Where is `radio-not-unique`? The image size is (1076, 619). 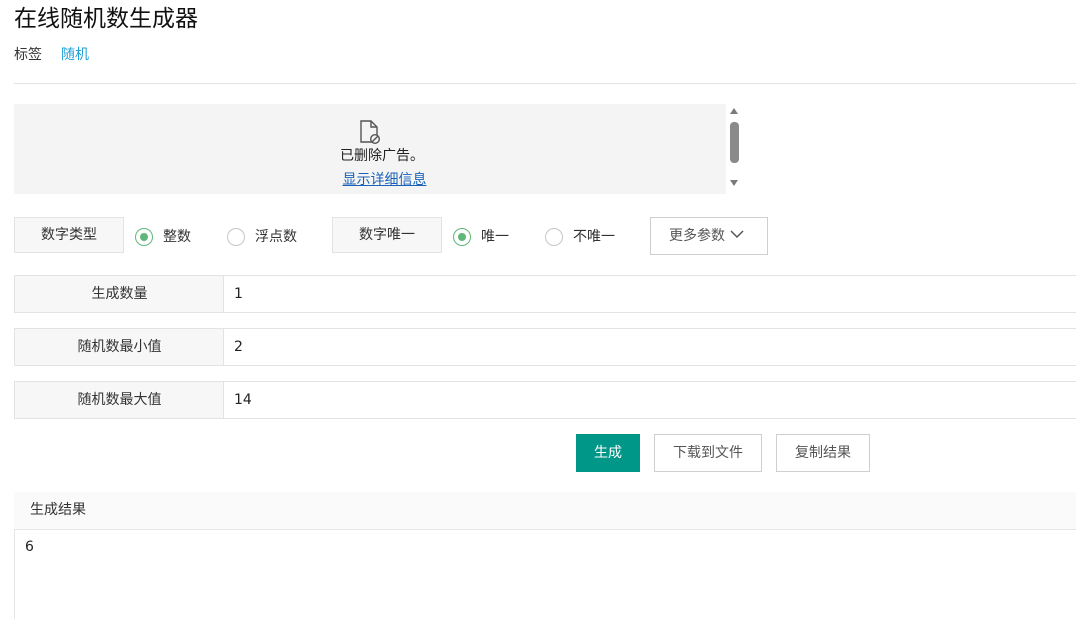 radio-not-unique is located at coordinates (554, 237).